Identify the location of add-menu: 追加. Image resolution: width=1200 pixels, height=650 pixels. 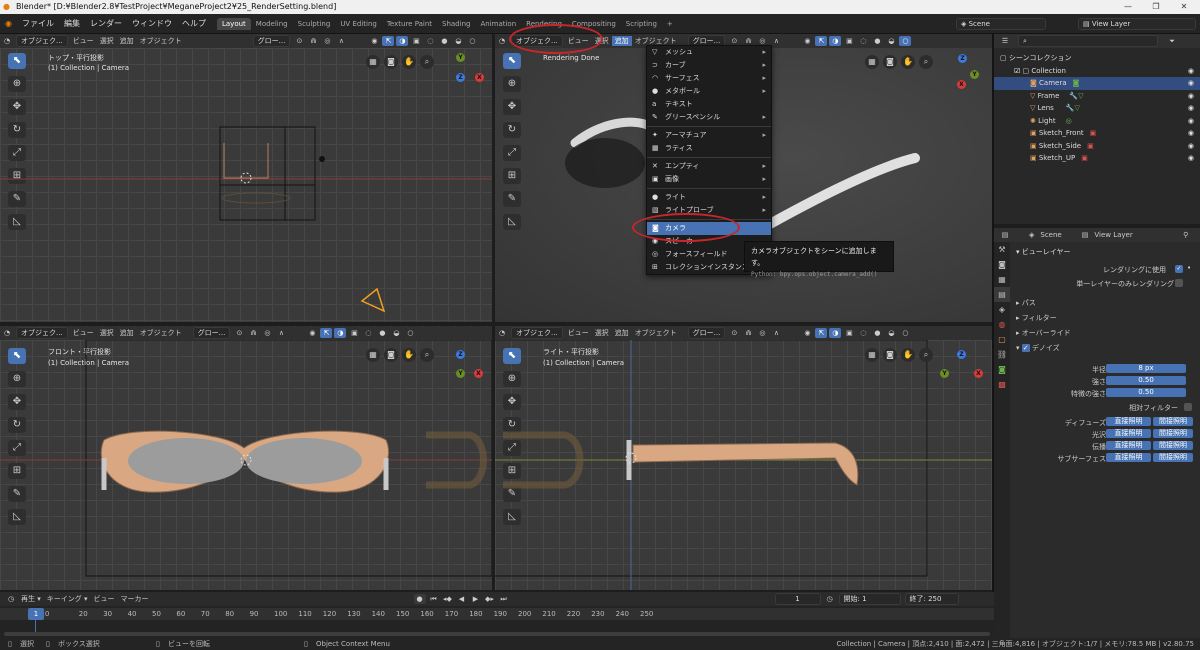
(127, 41).